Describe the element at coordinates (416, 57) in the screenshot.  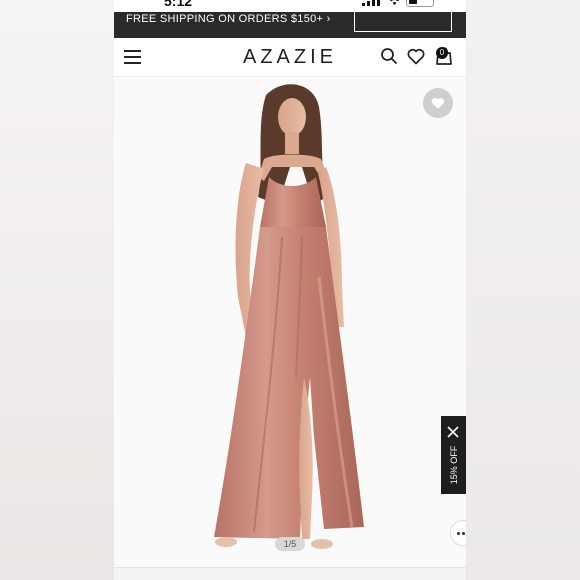
I see `wishlist-heart-icon` at that location.